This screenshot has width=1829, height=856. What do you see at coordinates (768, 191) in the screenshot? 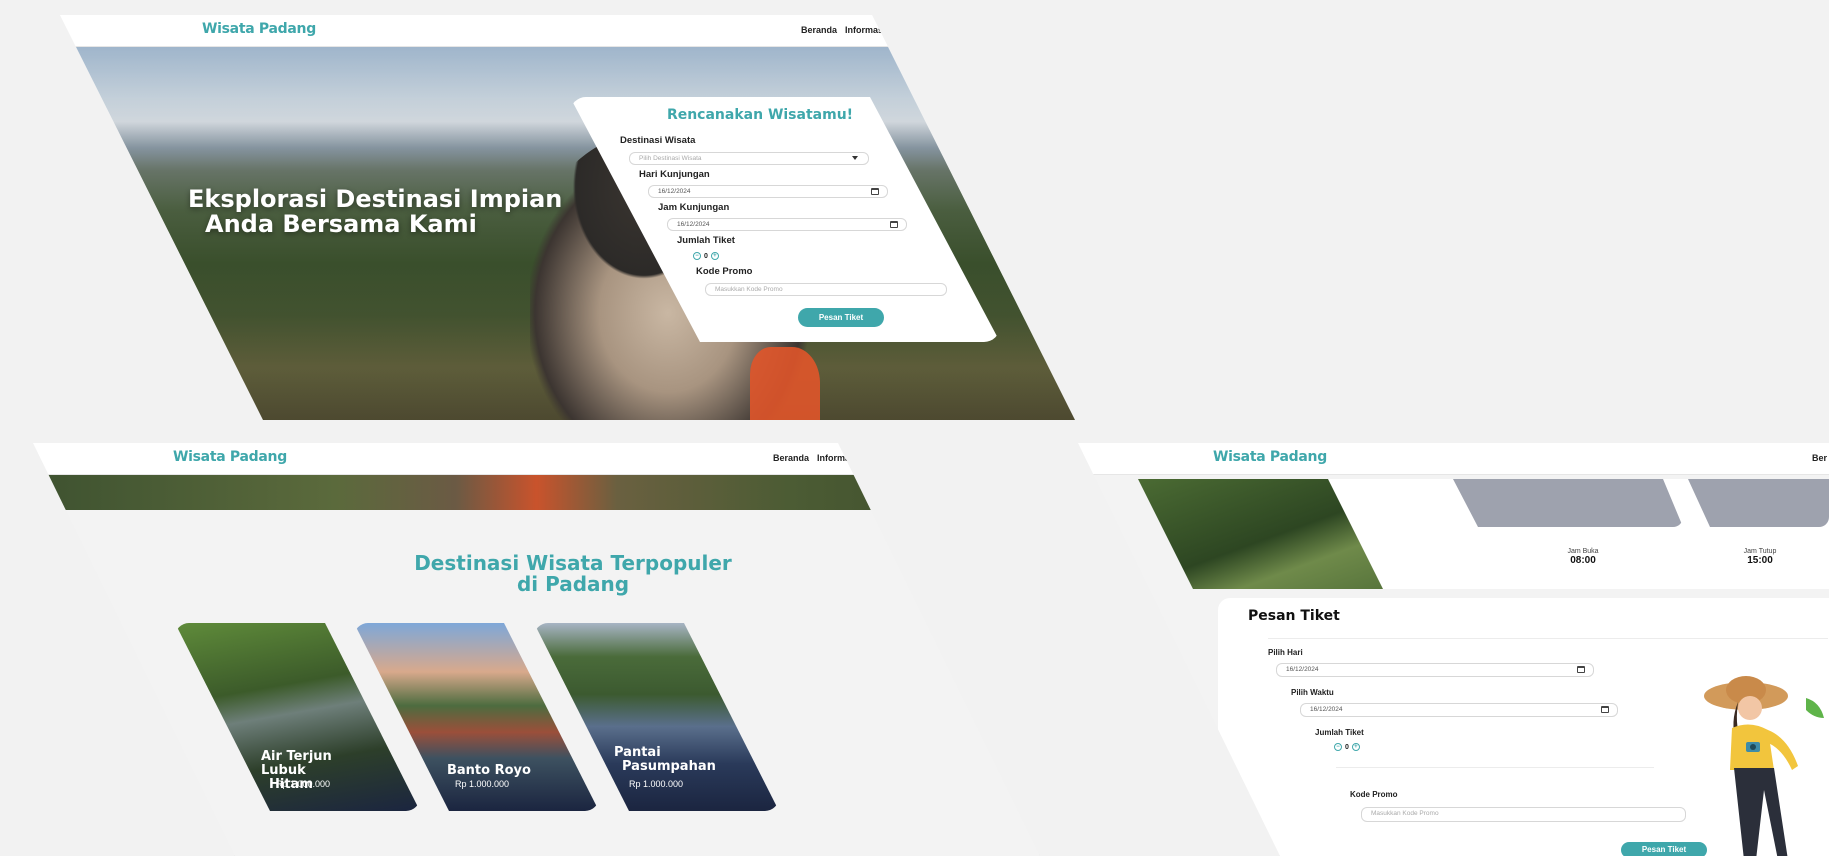
I see `visit-day-input: 16/12/2024` at bounding box center [768, 191].